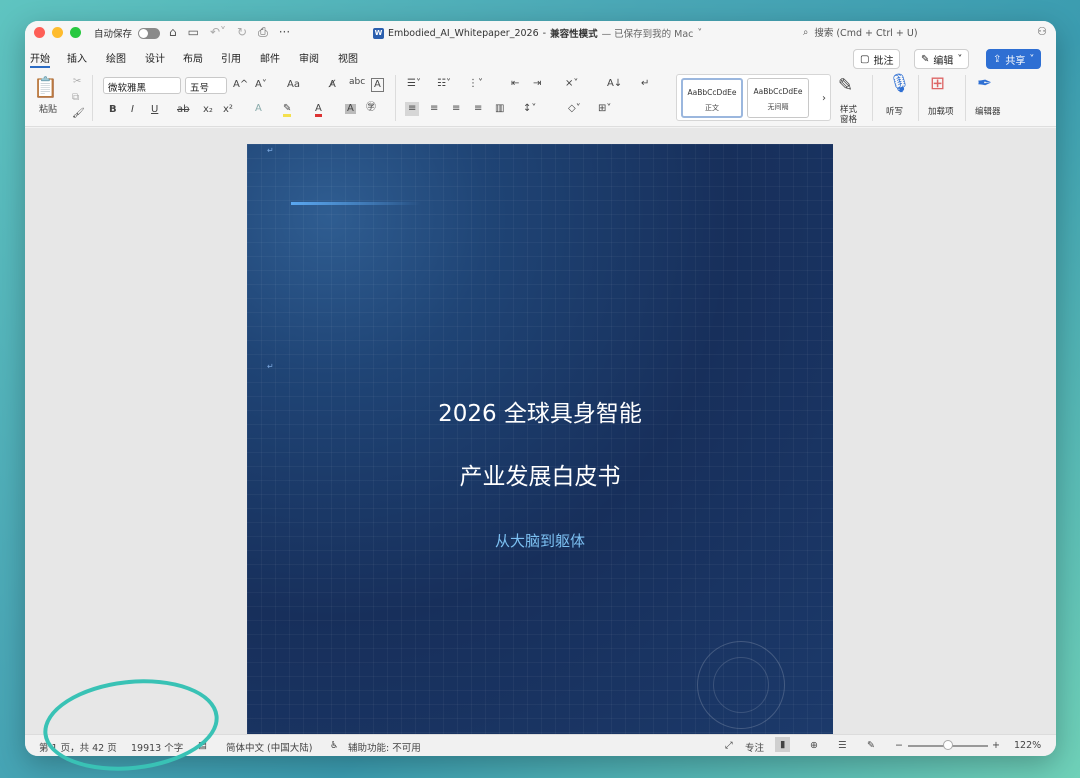  What do you see at coordinates (183, 110) in the screenshot?
I see `strikethrough-button: ab` at bounding box center [183, 110].